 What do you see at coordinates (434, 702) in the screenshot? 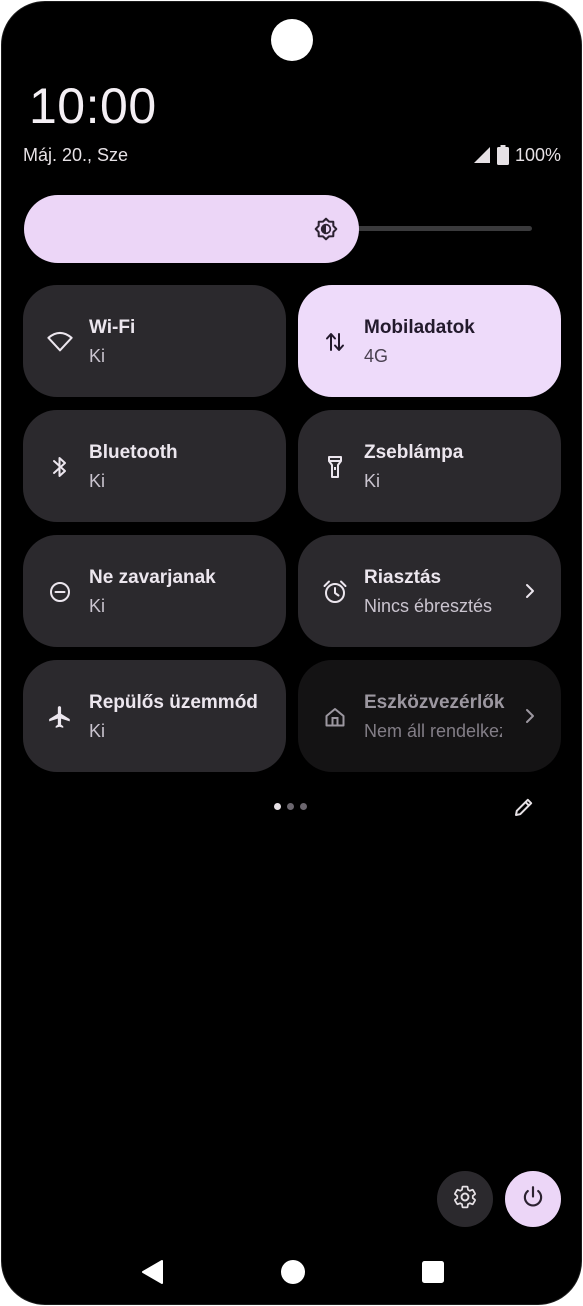
I see `tile-device-controls-title: Eszközvezérlők` at bounding box center [434, 702].